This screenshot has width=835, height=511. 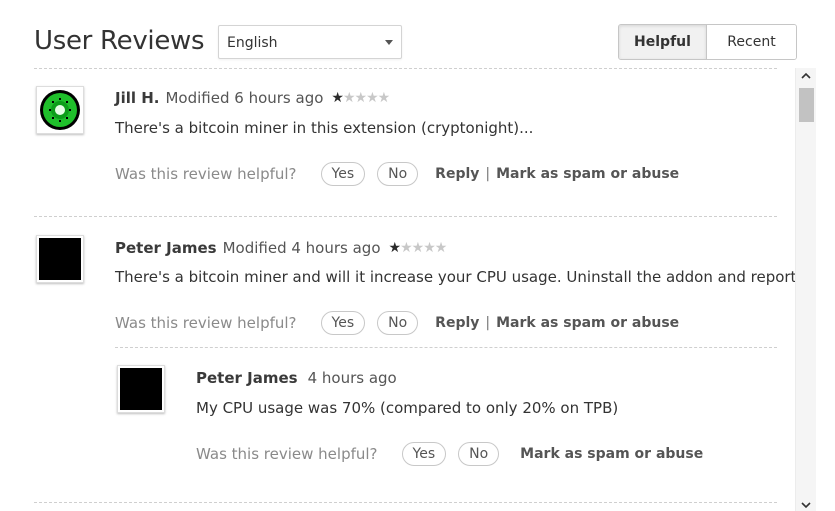 What do you see at coordinates (389, 42) in the screenshot?
I see `caret-down-icon` at bounding box center [389, 42].